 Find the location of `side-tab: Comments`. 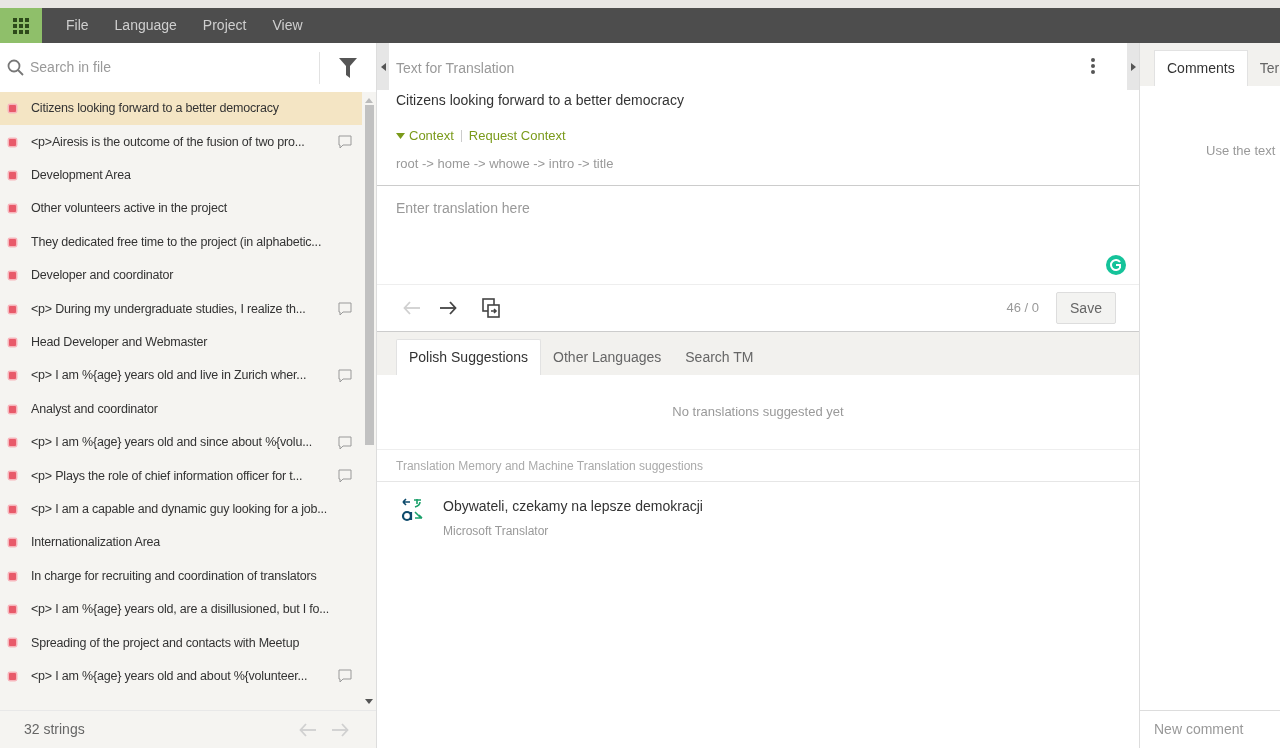

side-tab: Comments is located at coordinates (1201, 68).